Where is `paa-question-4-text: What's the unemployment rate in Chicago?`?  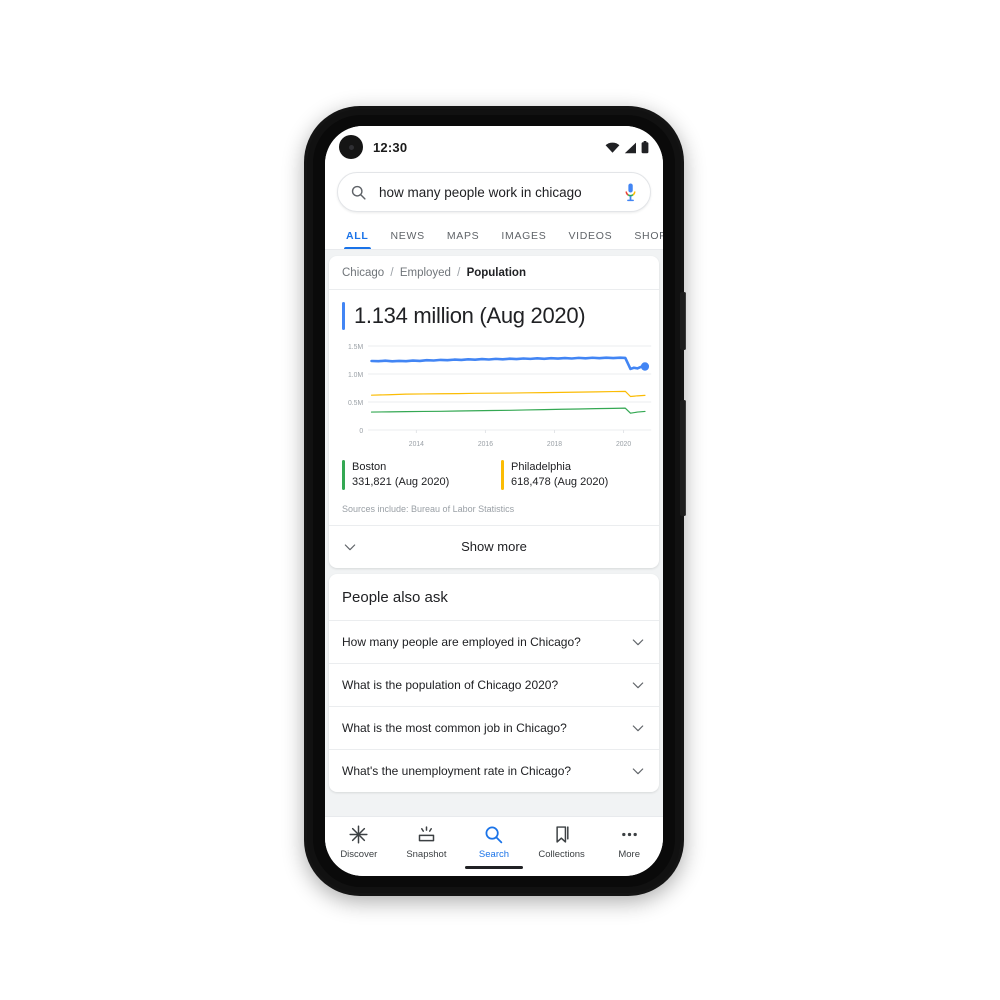 paa-question-4-text: What's the unemployment rate in Chicago? is located at coordinates (457, 770).